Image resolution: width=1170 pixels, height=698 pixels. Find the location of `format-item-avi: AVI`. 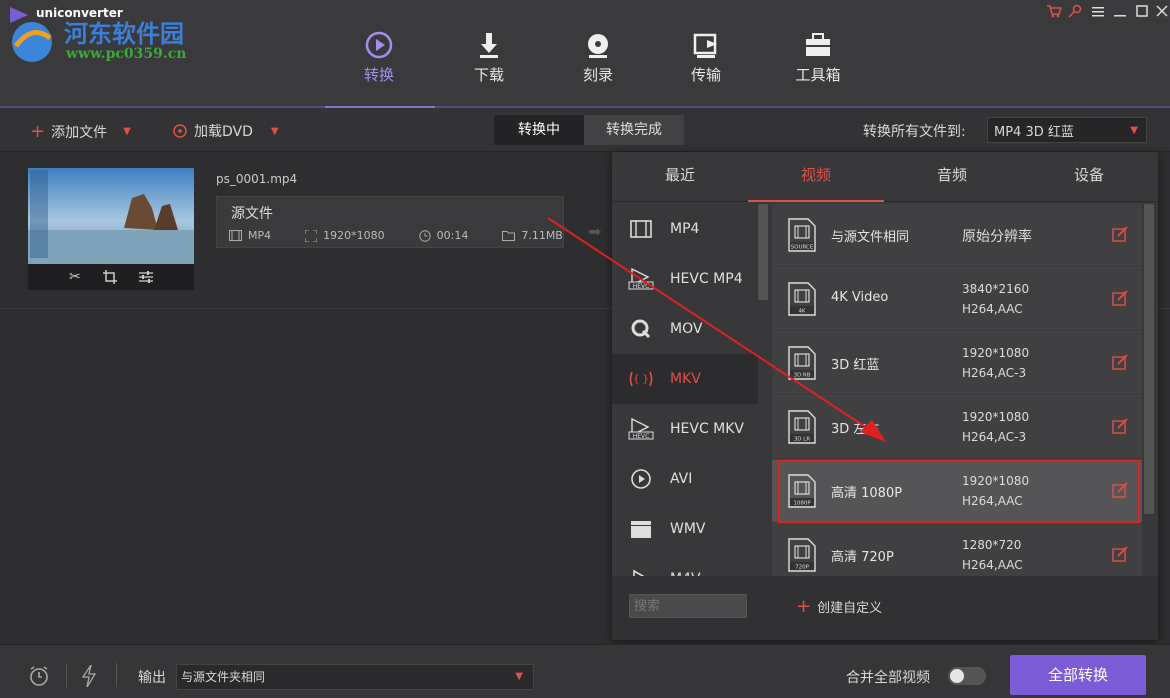

format-item-avi: AVI is located at coordinates (685, 479).